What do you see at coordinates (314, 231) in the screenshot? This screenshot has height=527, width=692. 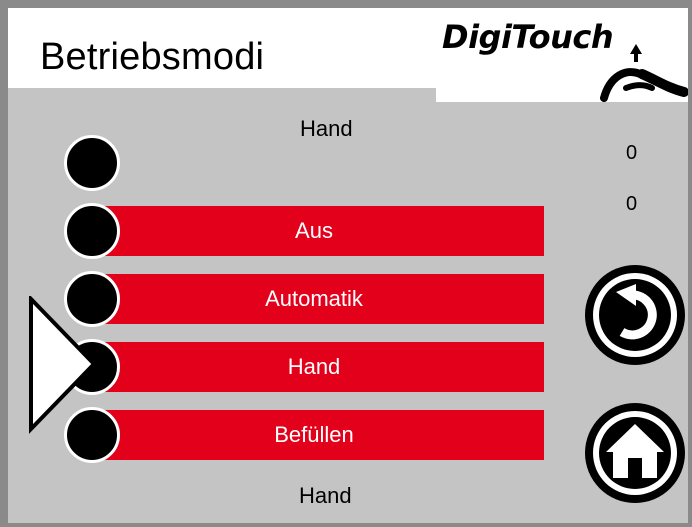 I see `mode-button-aus: Aus` at bounding box center [314, 231].